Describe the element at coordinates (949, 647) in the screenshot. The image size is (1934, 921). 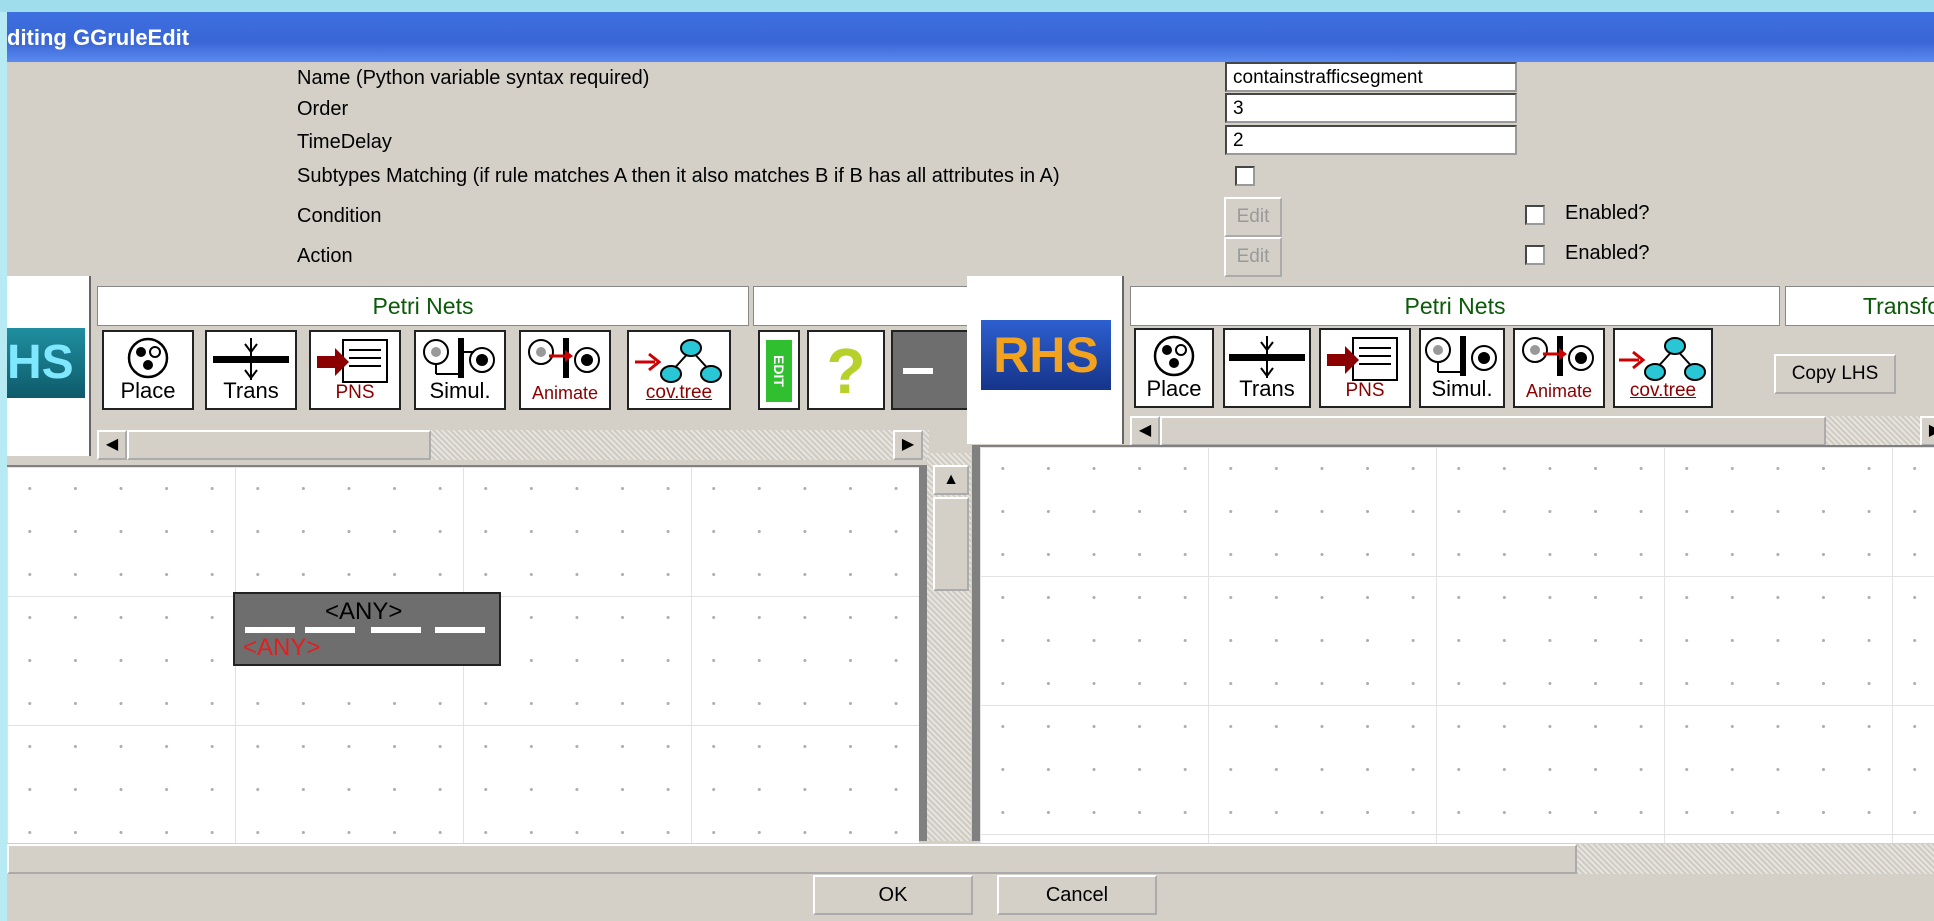
I see `lhs-vertical-scrollbar: ▲` at that location.